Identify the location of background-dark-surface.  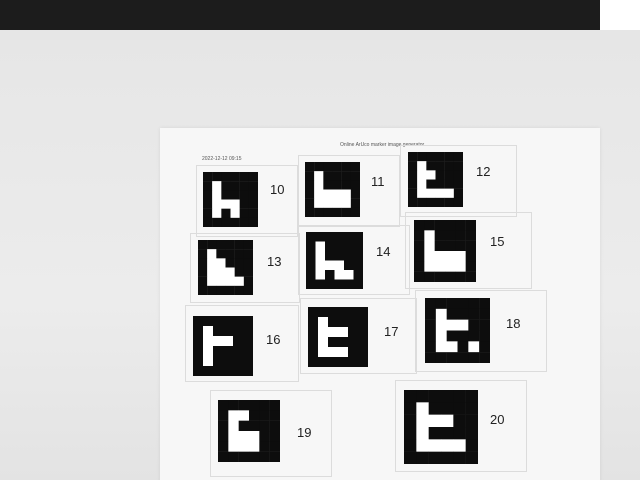
(300, 16).